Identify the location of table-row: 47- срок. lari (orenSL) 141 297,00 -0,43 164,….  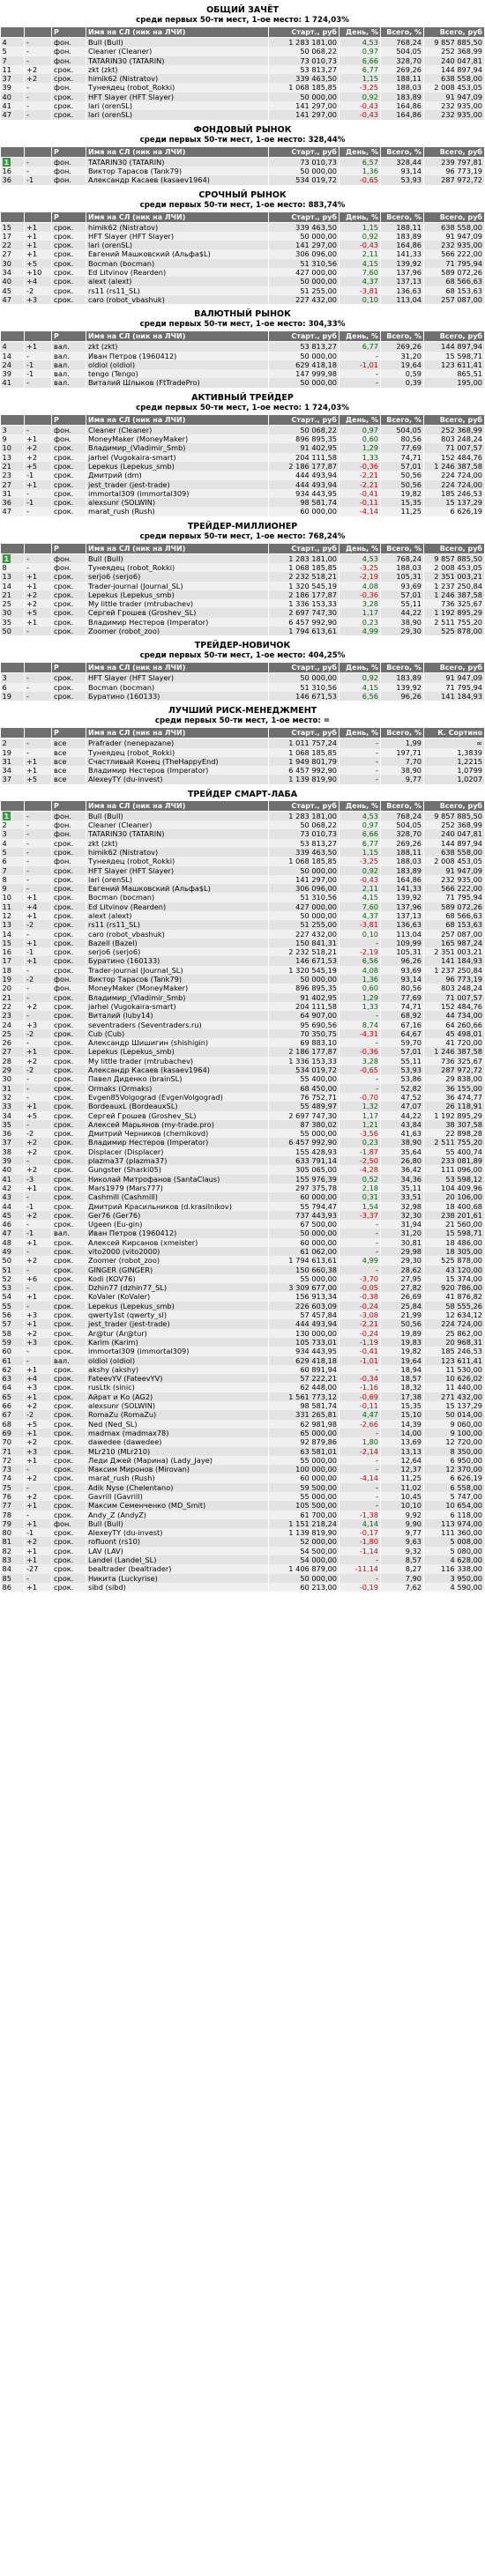
(242, 115).